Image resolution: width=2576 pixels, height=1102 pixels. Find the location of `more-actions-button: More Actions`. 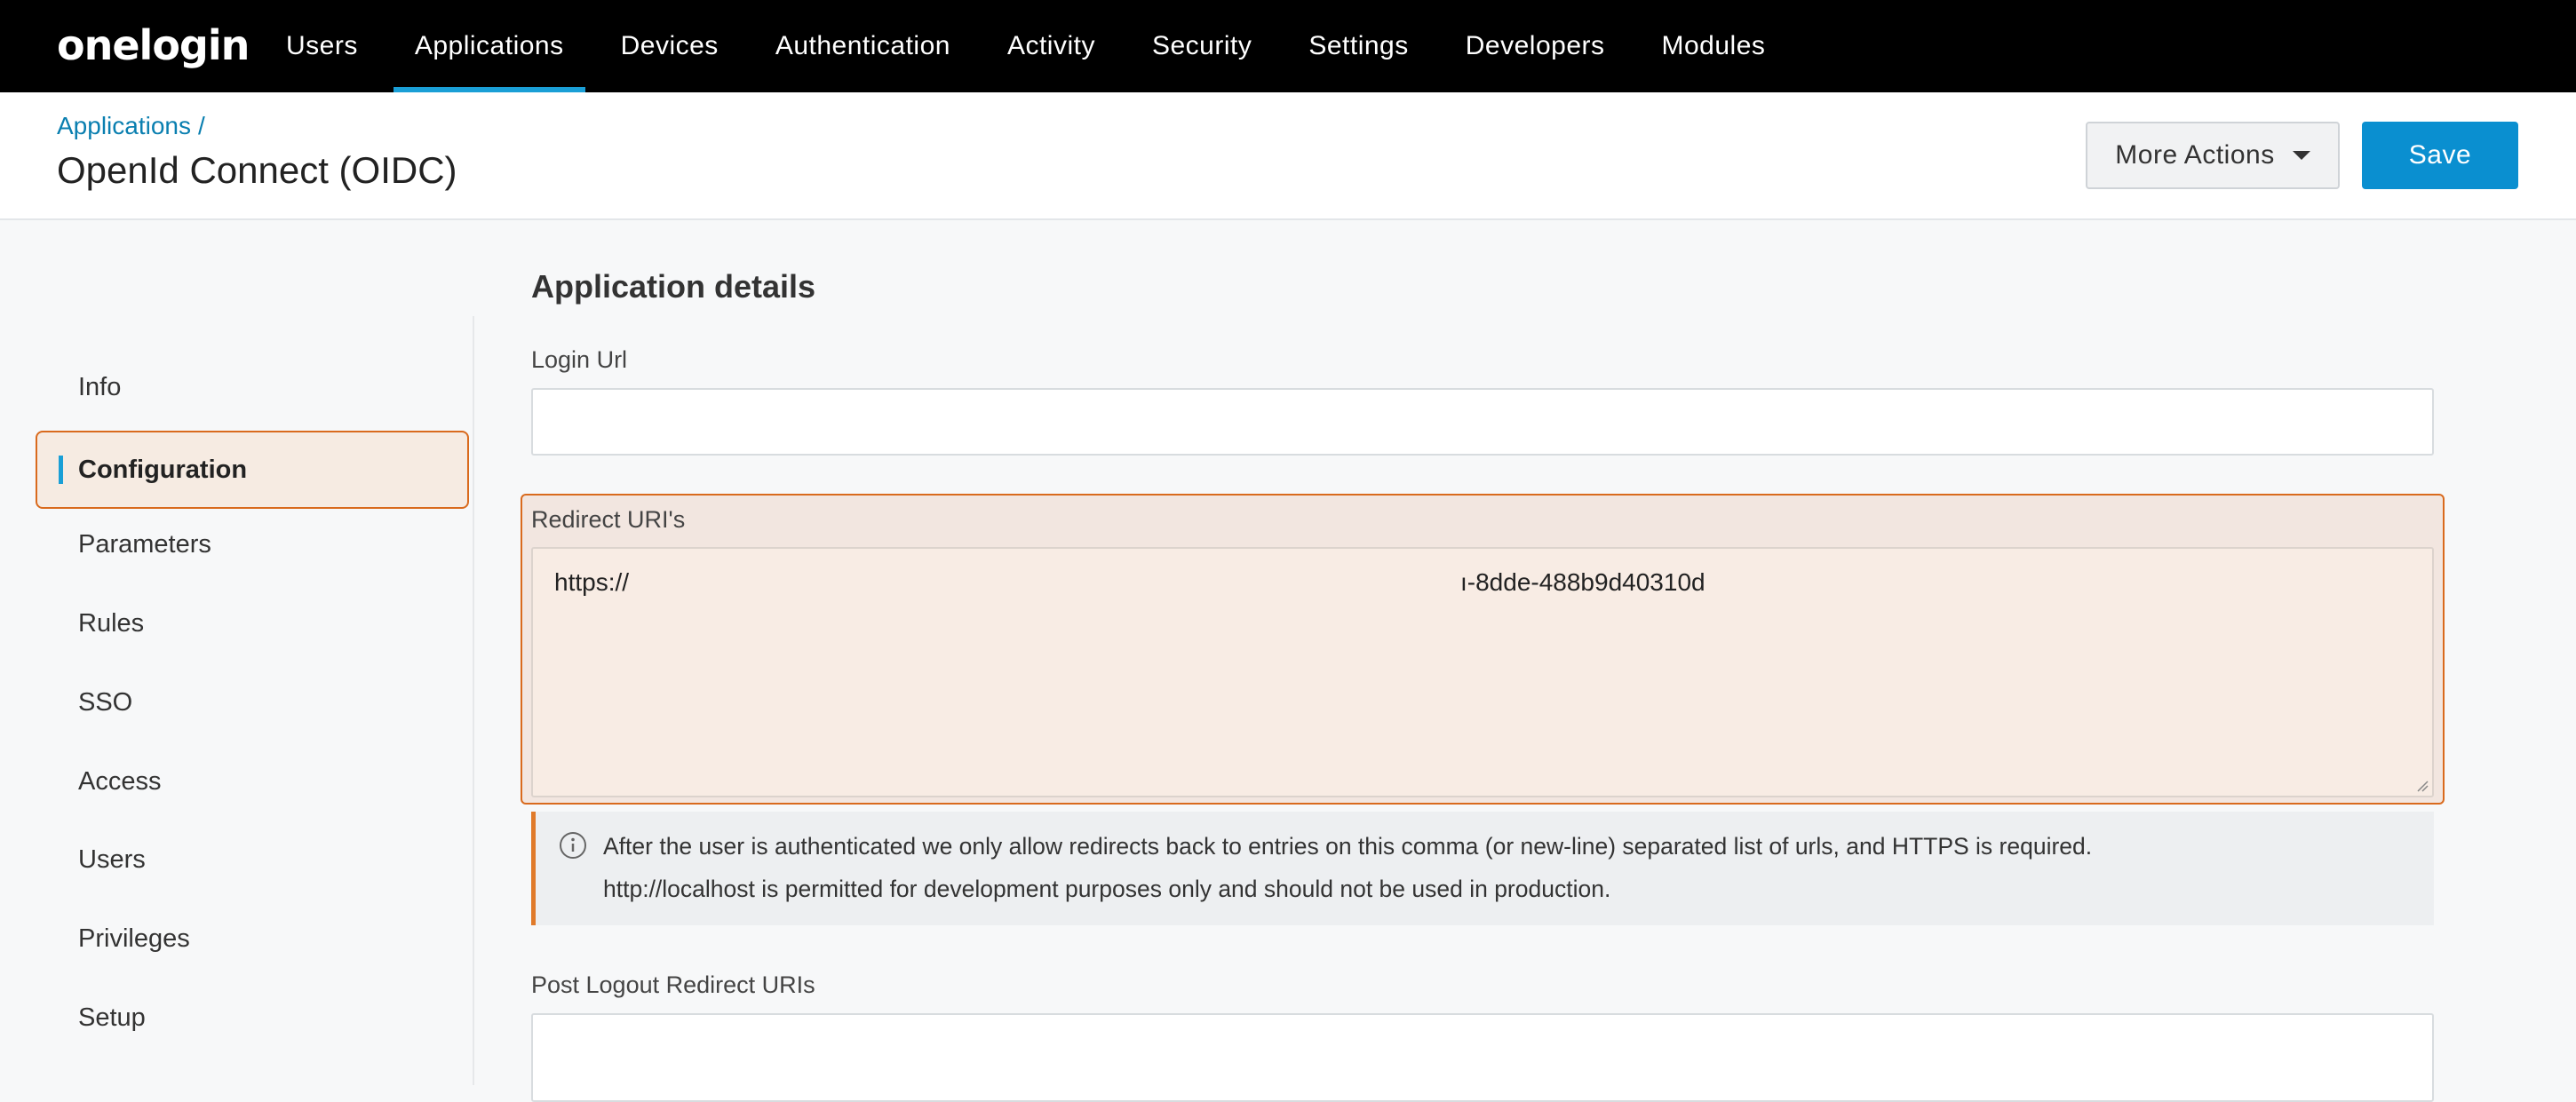

more-actions-button: More Actions is located at coordinates (2213, 155).